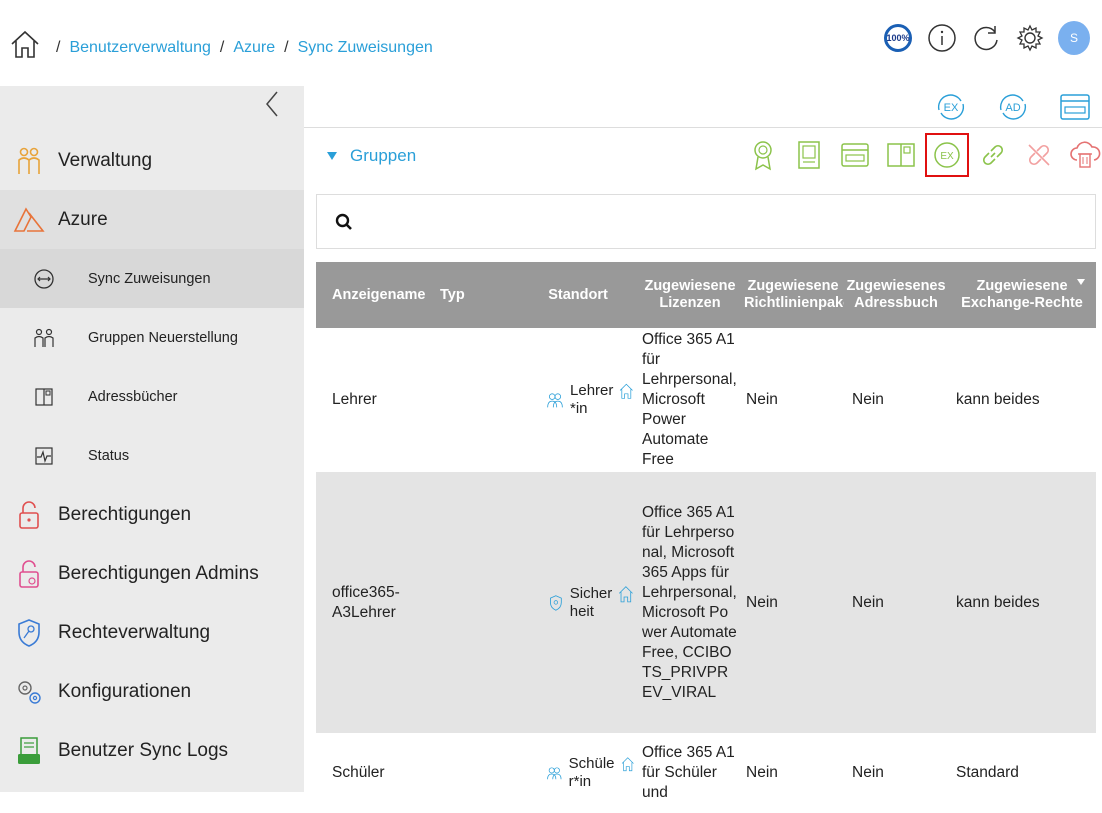 This screenshot has height=813, width=1102. Describe the element at coordinates (139, 48) in the screenshot. I see `breadcrumb-benutzerverwaltung: Benutzerverwaltung` at that location.